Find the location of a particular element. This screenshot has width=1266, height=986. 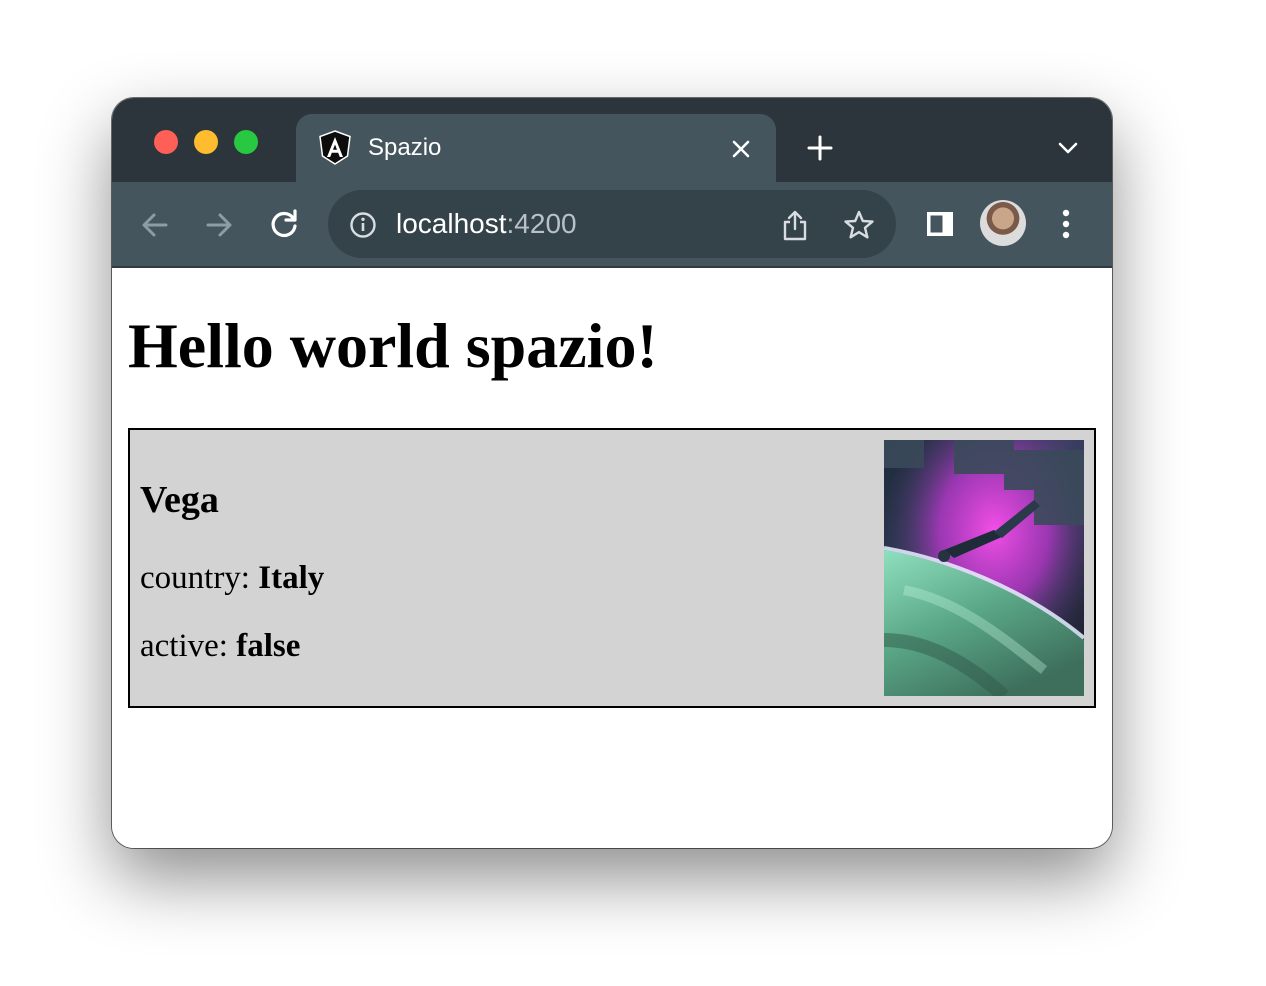

browser-tab: Spazio is located at coordinates (536, 148).